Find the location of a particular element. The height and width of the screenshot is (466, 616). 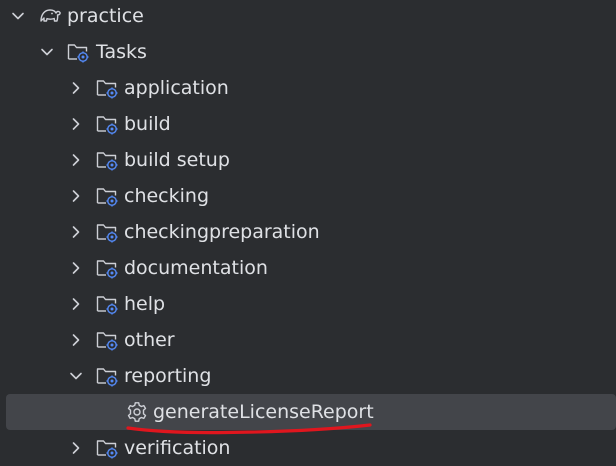

tree-node-label: checkingpreparation is located at coordinates (222, 232).